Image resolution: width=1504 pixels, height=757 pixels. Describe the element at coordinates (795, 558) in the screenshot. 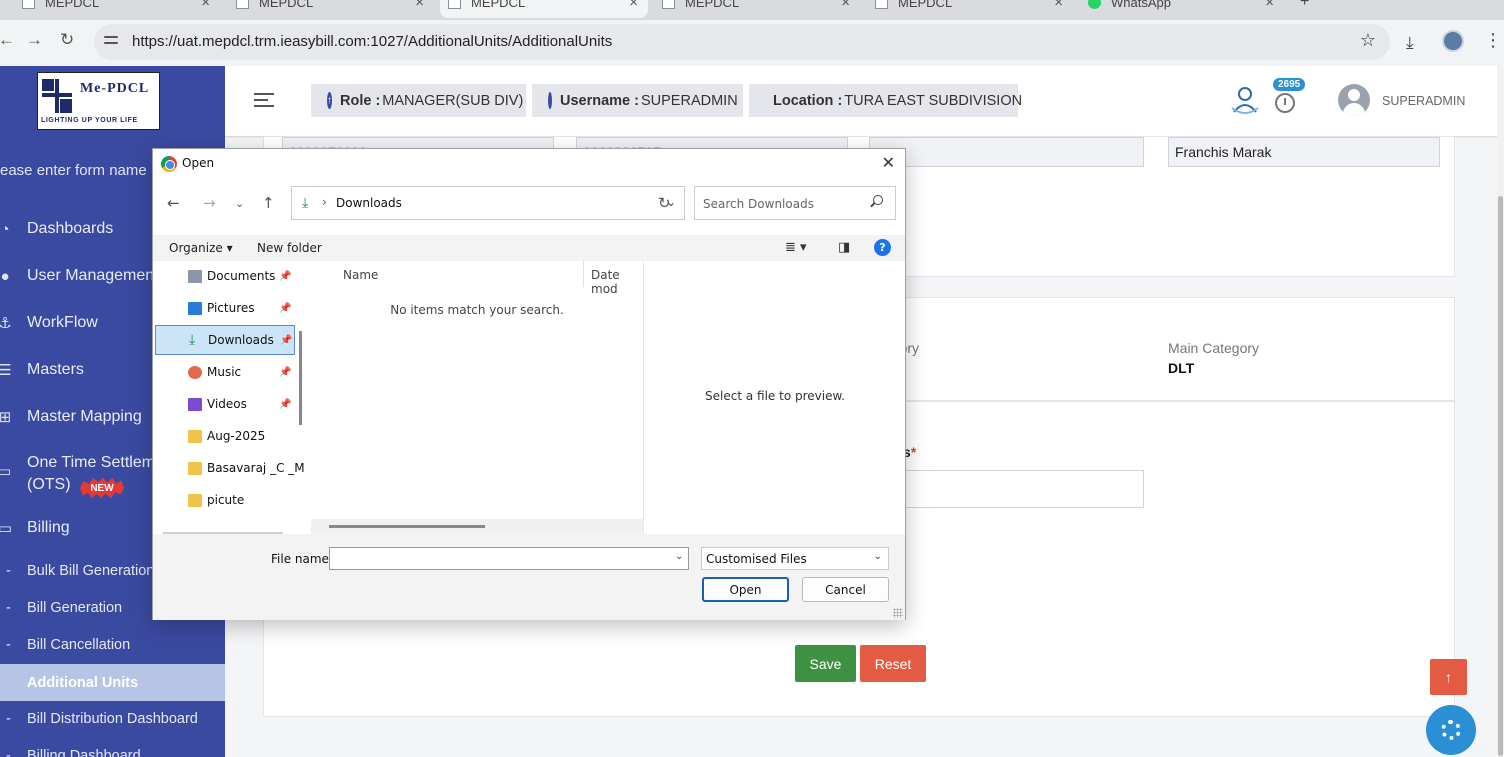

I see `file-type-select: Customised Files ⌄` at that location.